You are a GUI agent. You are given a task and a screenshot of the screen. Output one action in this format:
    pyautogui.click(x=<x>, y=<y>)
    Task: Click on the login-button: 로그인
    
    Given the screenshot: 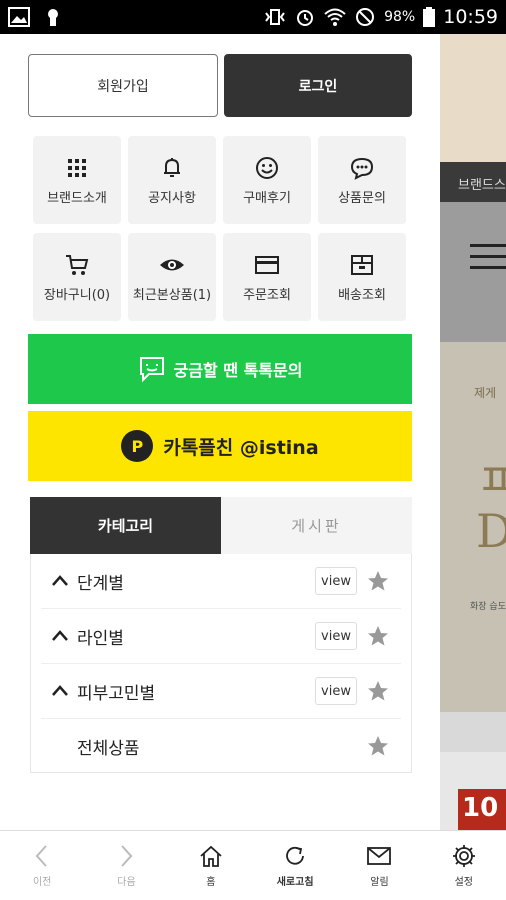 What is the action you would take?
    pyautogui.click(x=318, y=85)
    